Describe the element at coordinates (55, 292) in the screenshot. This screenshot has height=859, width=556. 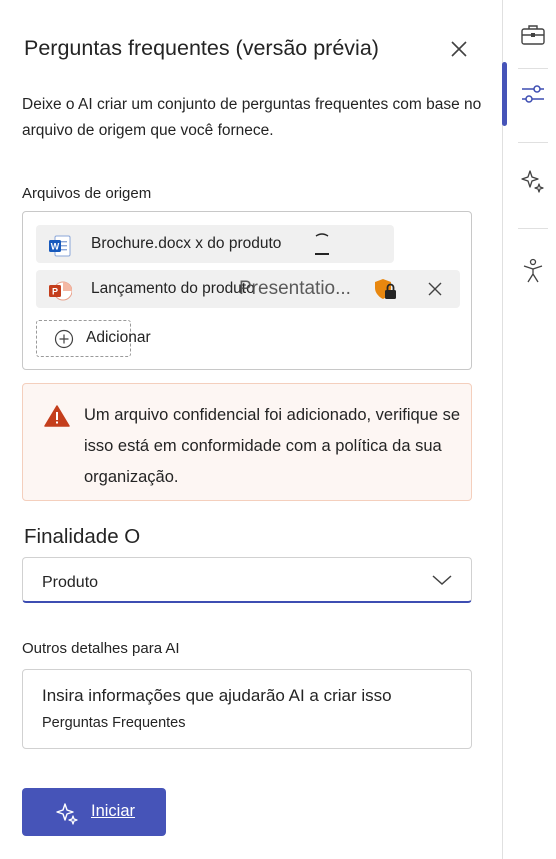
I see `svg-text: P` at that location.